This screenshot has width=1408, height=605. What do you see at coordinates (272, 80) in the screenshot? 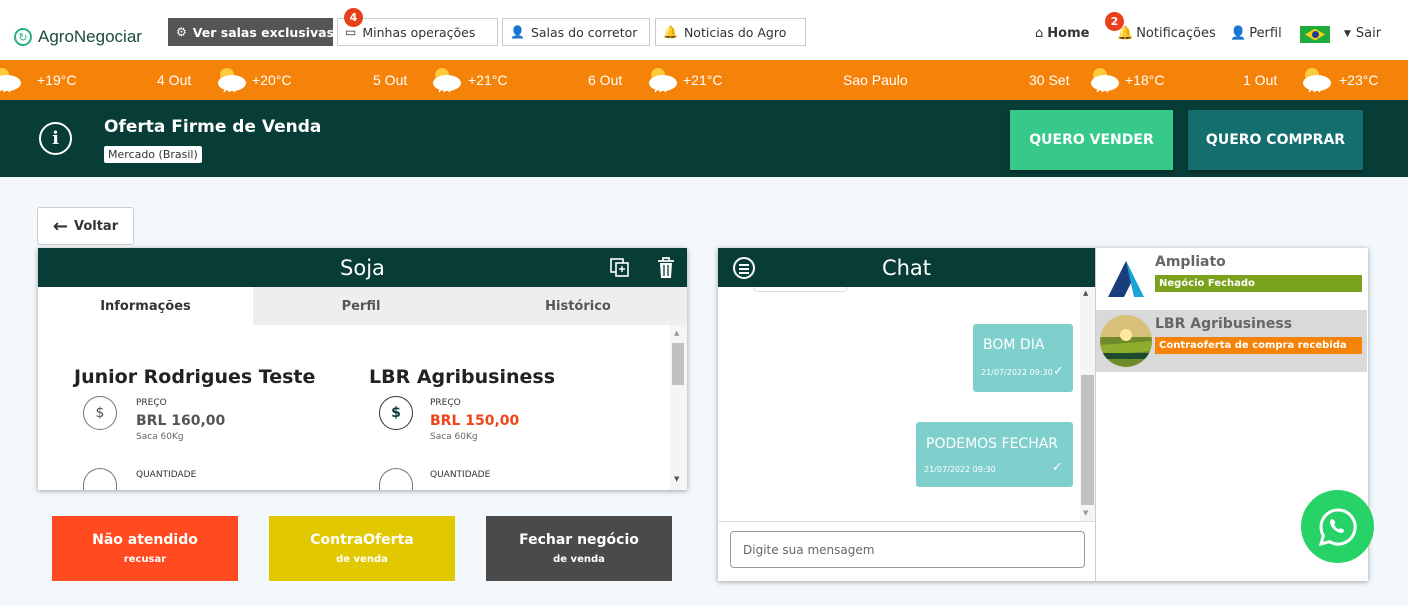
I see `ticker-temp: +20°C` at bounding box center [272, 80].